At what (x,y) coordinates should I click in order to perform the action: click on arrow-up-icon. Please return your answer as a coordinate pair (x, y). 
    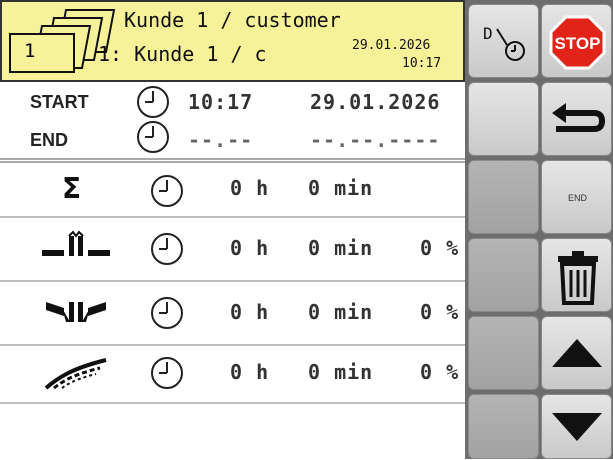
    Looking at the image, I should click on (577, 353).